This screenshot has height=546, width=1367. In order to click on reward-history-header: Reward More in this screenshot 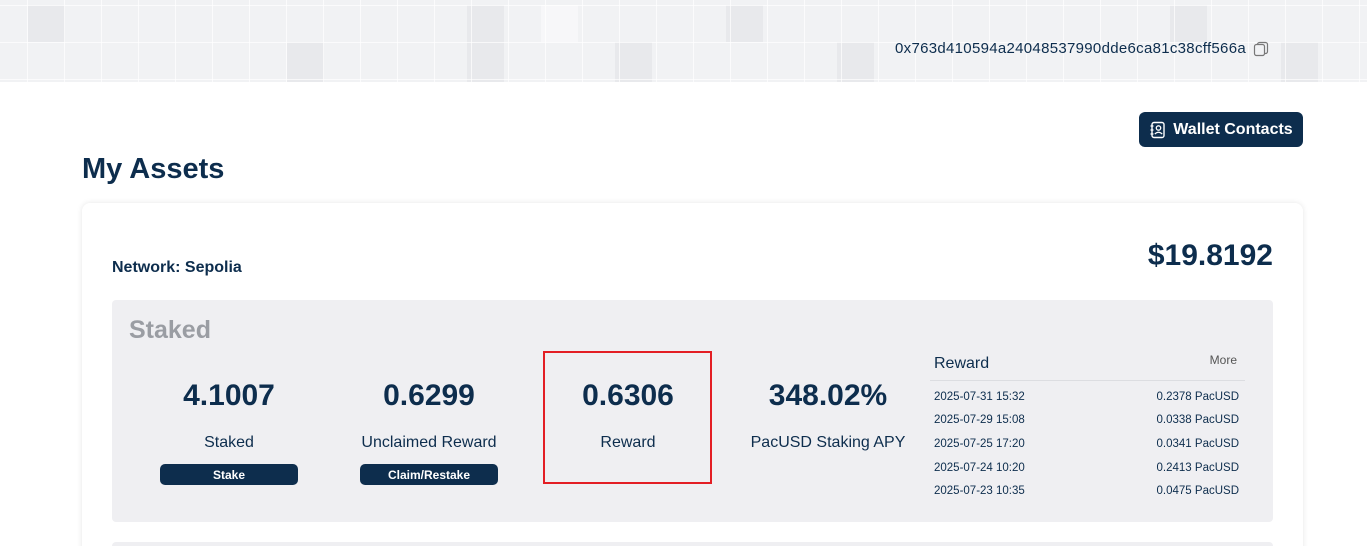, I will do `click(1087, 365)`.